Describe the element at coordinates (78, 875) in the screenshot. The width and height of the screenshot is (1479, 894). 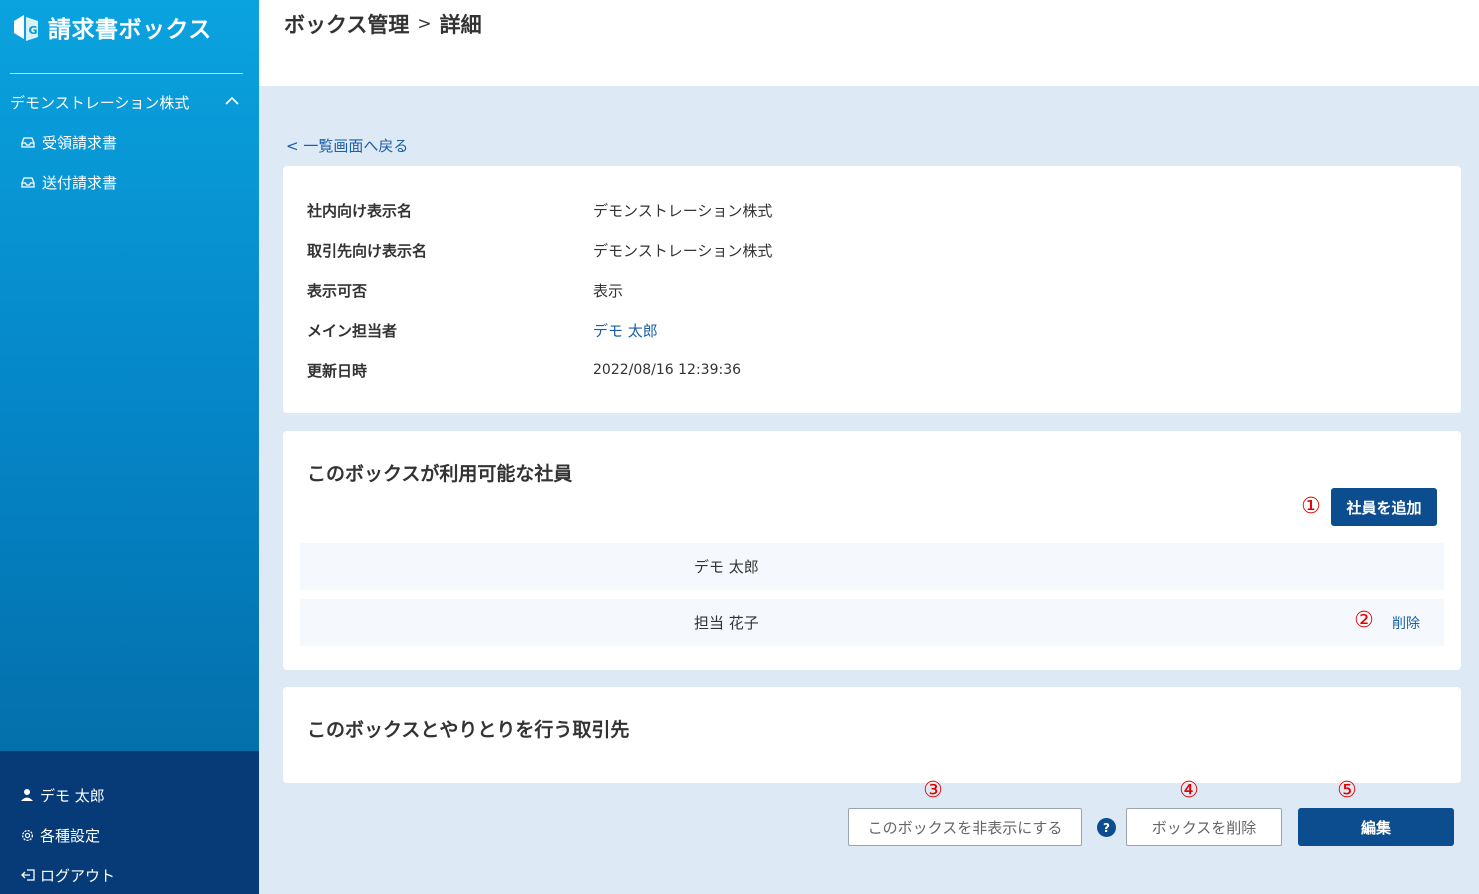
I see `logout-label: ログアウト` at that location.